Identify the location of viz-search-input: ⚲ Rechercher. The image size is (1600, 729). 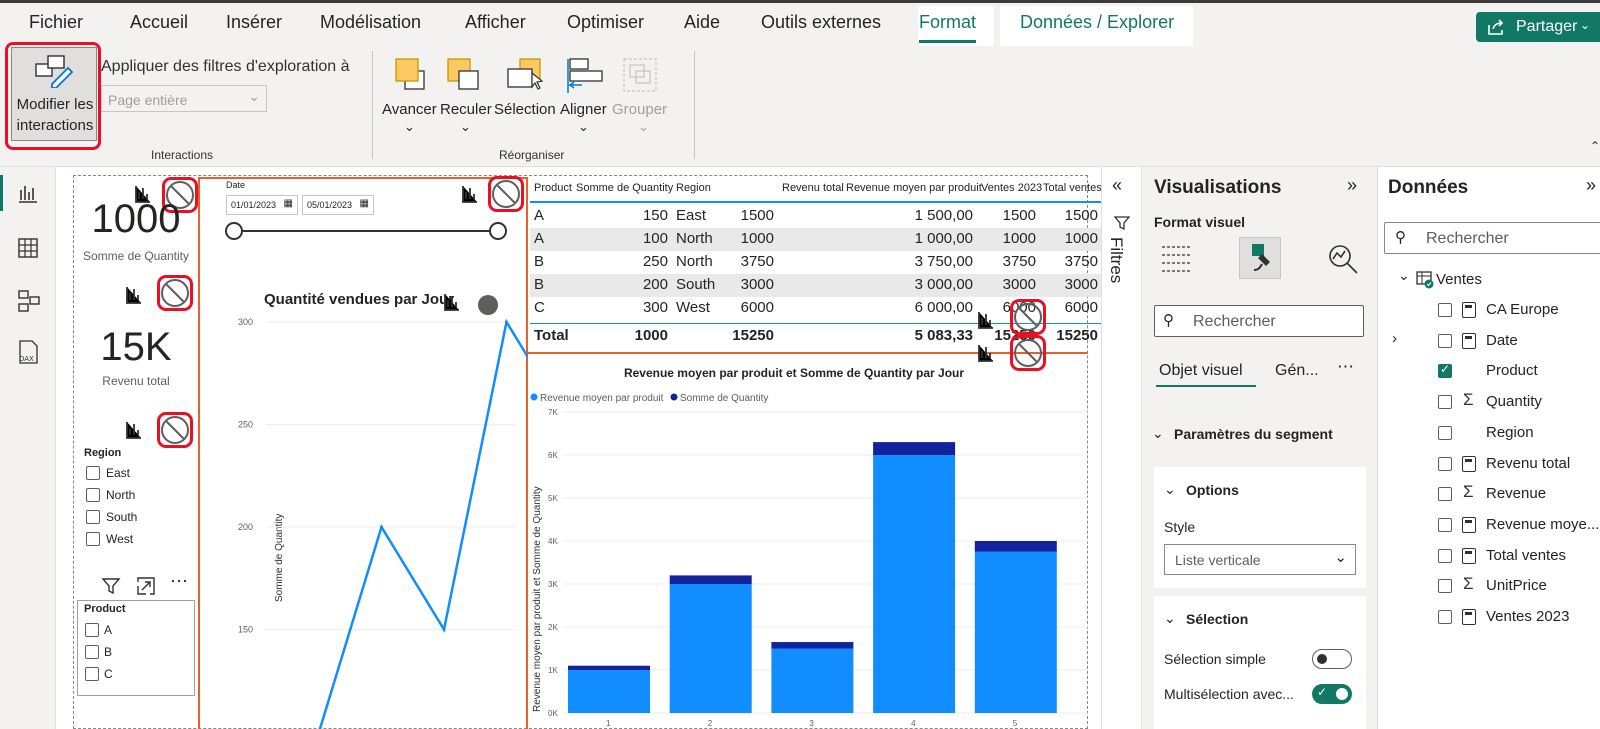
(1259, 321).